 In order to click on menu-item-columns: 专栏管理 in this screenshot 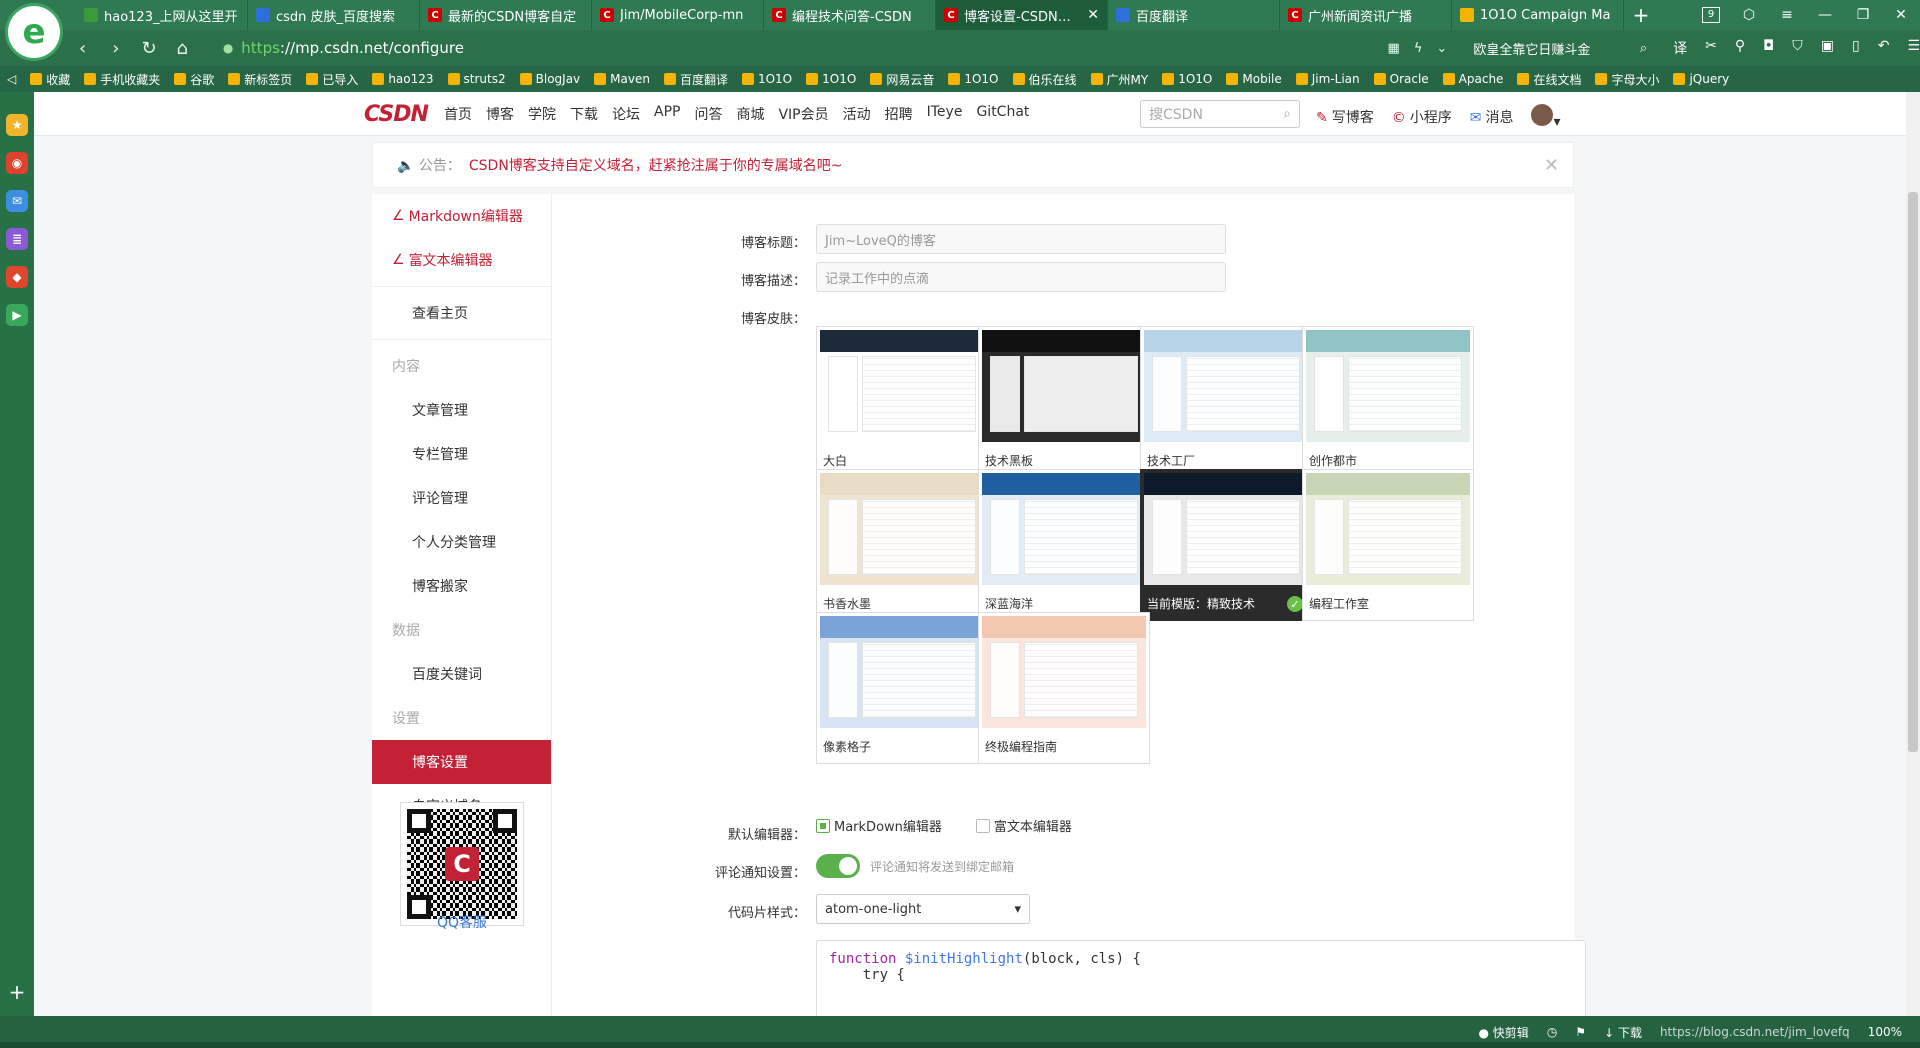, I will do `click(461, 454)`.